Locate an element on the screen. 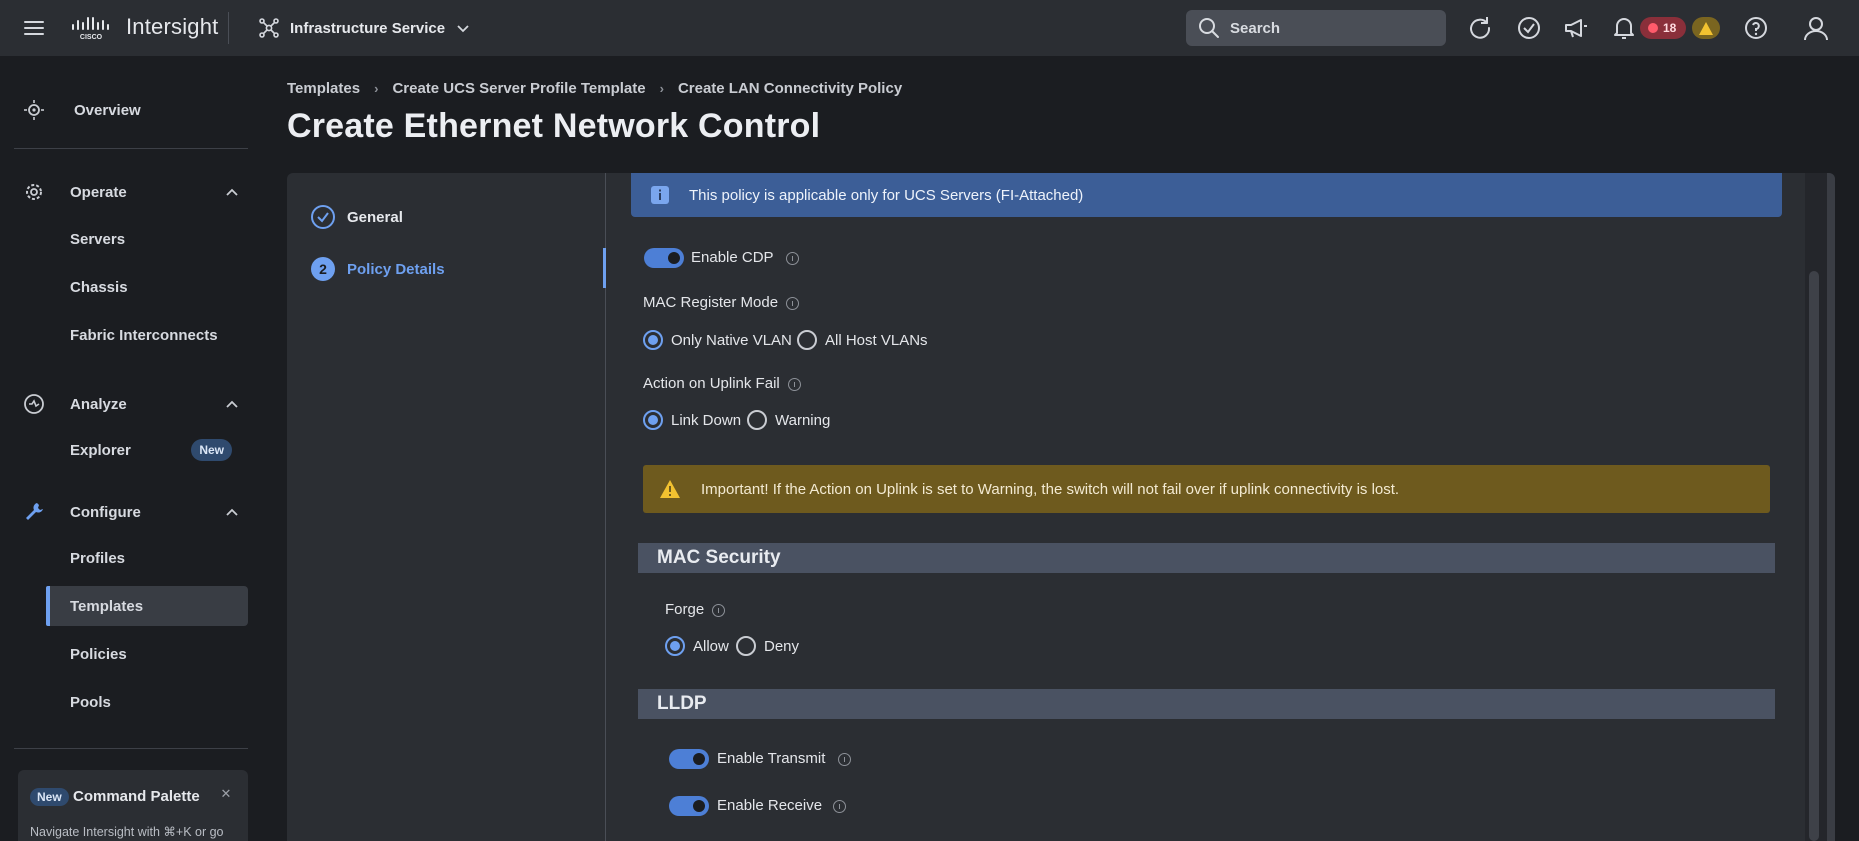 This screenshot has width=1859, height=841. radio-forge-allow: Allow is located at coordinates (697, 646).